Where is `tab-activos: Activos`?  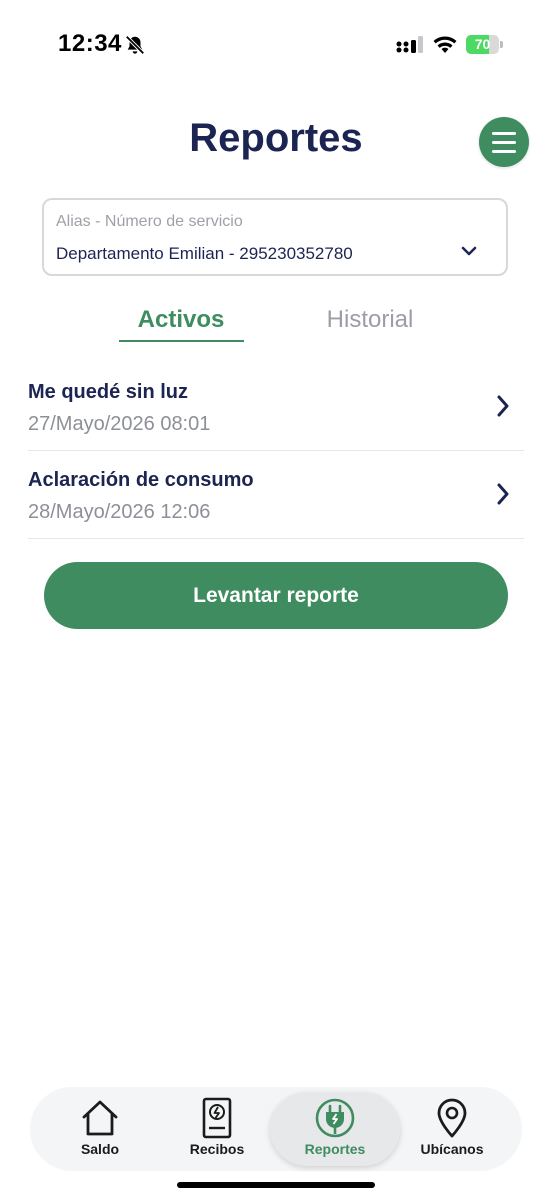 tab-activos: Activos is located at coordinates (181, 320).